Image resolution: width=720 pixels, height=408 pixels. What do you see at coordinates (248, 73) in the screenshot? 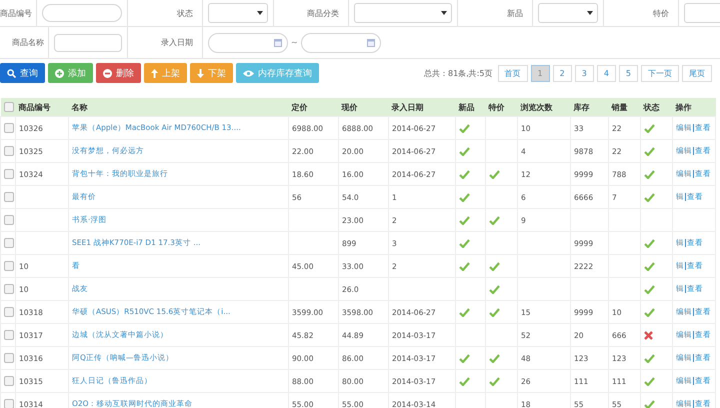
I see `eye-icon` at bounding box center [248, 73].